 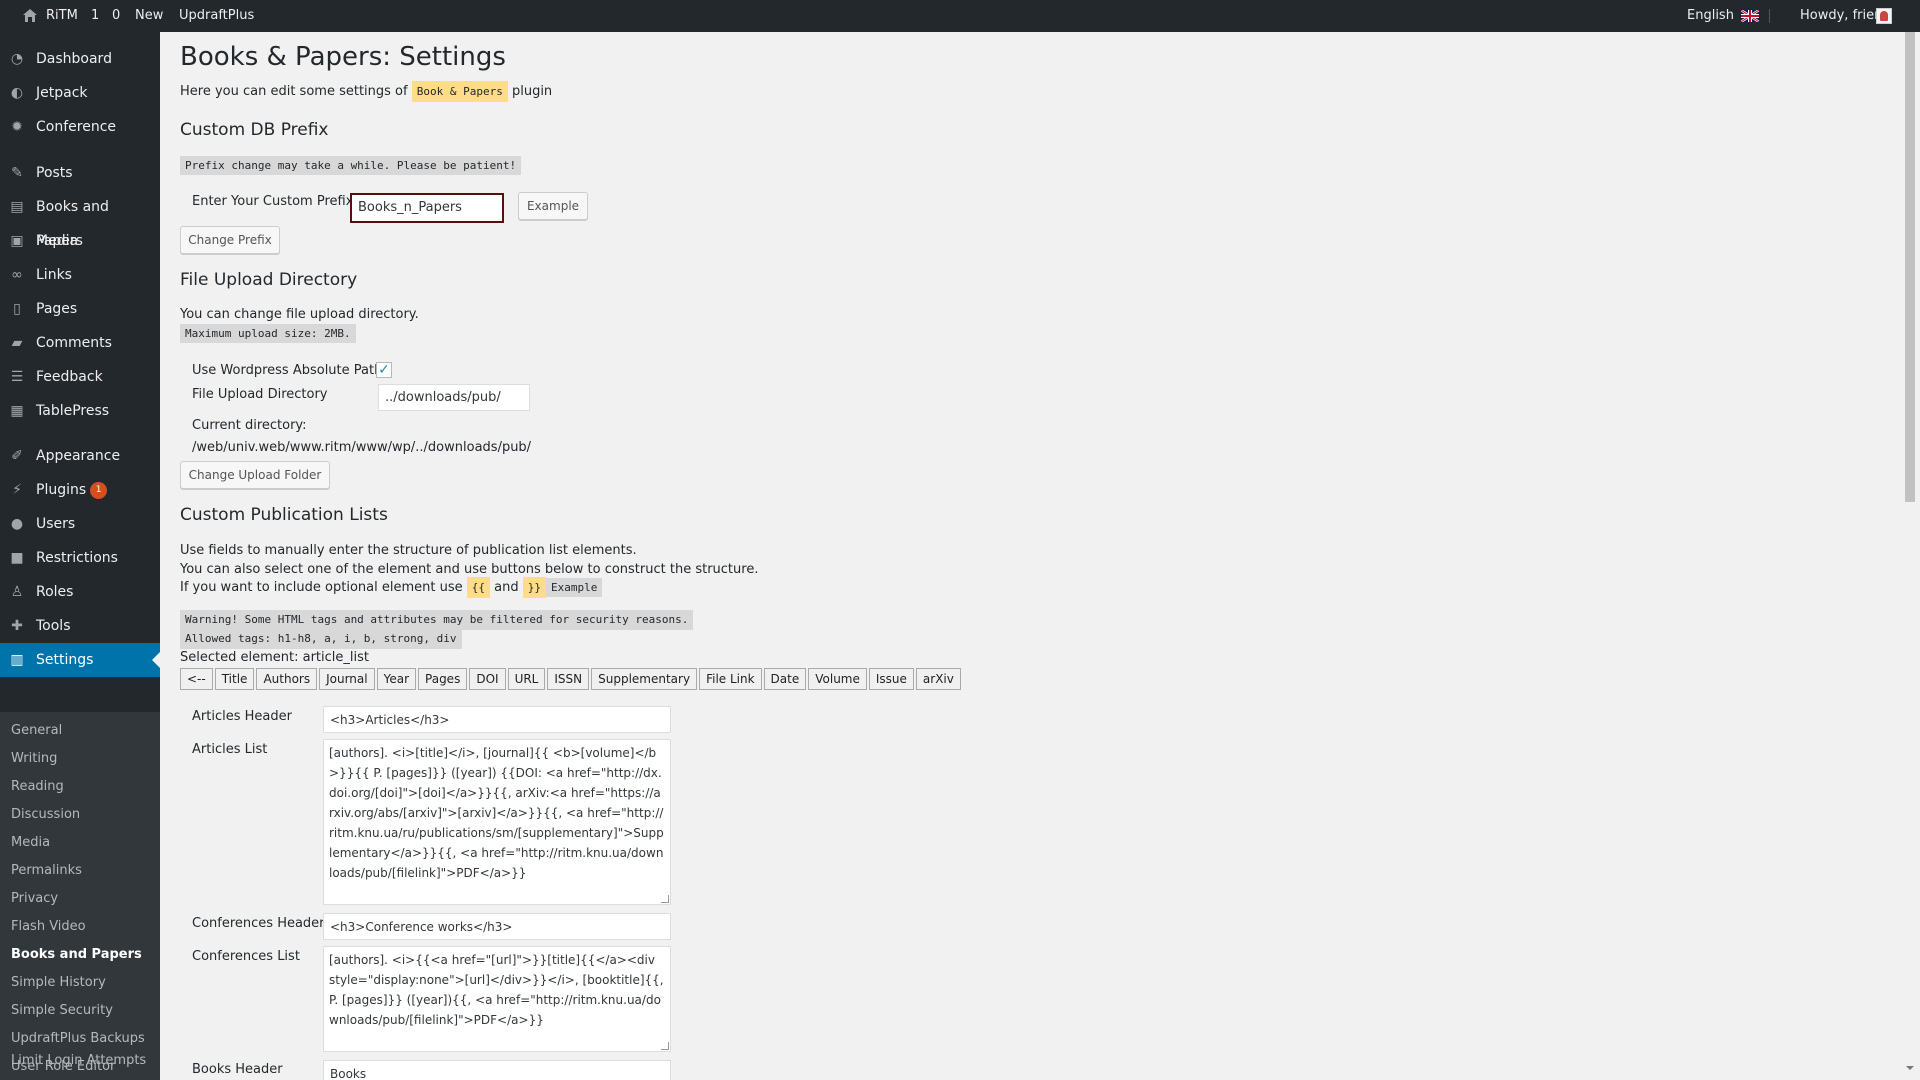 I want to click on gear-icon: ✹, so click(x=17, y=127).